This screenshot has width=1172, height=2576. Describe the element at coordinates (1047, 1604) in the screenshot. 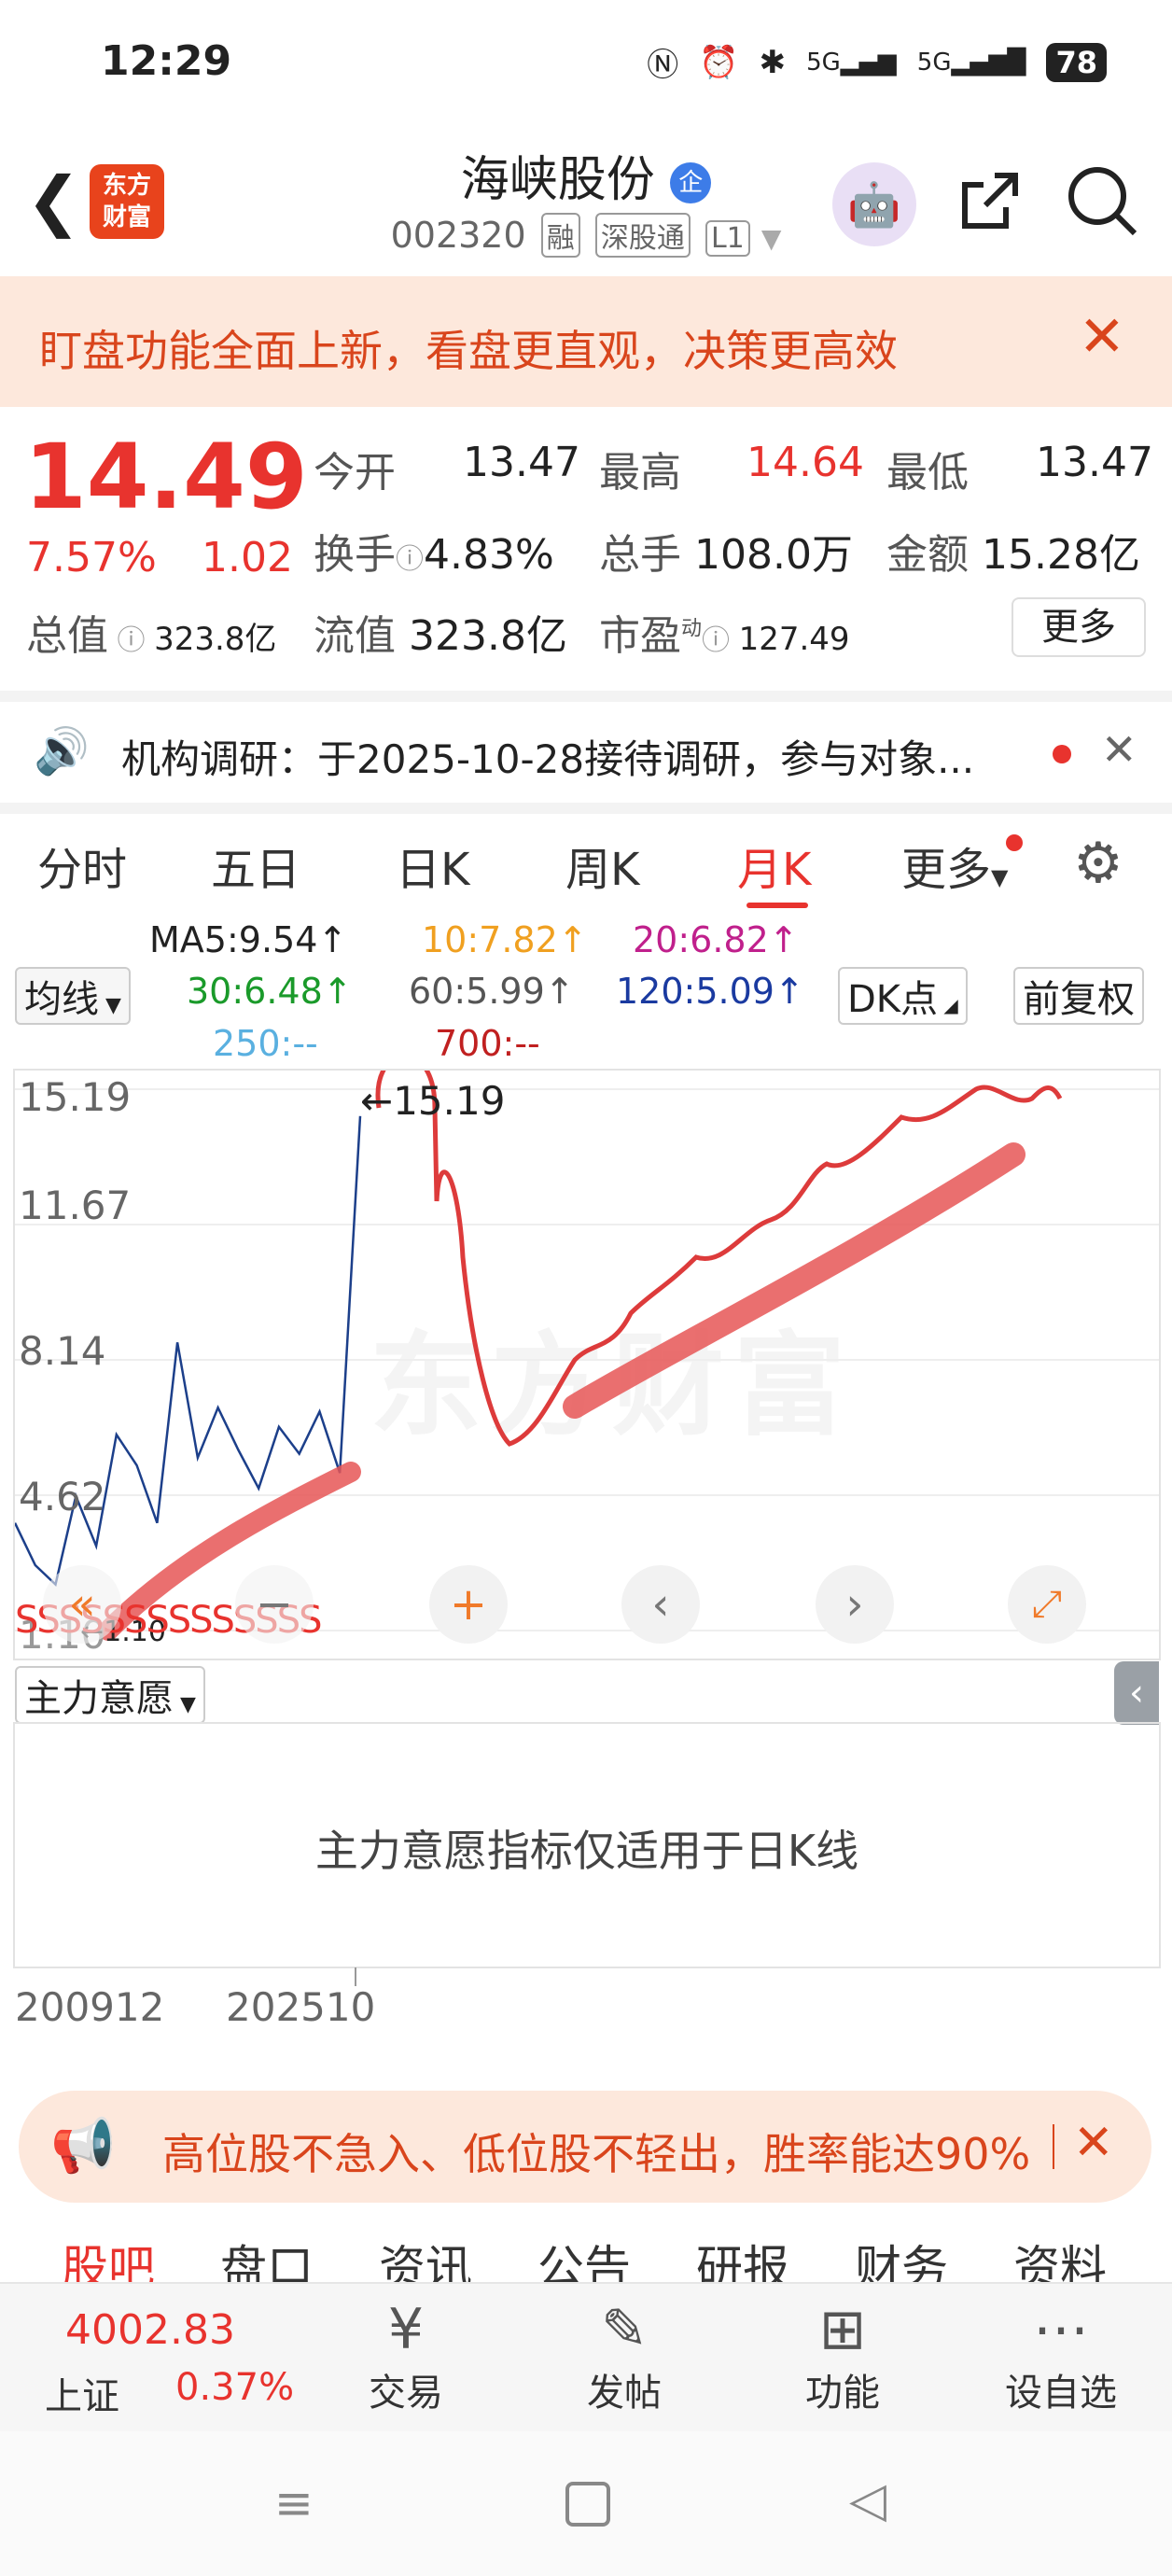

I see `fullscreen-icon: ⤢` at that location.